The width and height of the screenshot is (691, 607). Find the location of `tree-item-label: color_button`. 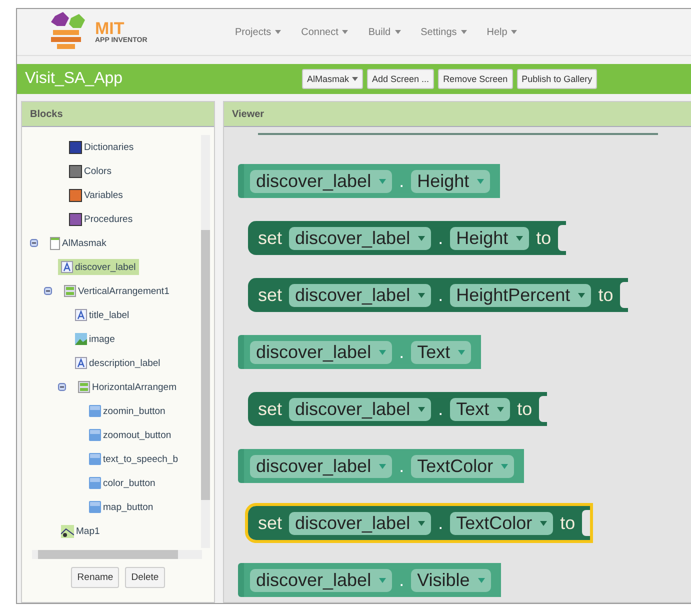

tree-item-label: color_button is located at coordinates (129, 483).